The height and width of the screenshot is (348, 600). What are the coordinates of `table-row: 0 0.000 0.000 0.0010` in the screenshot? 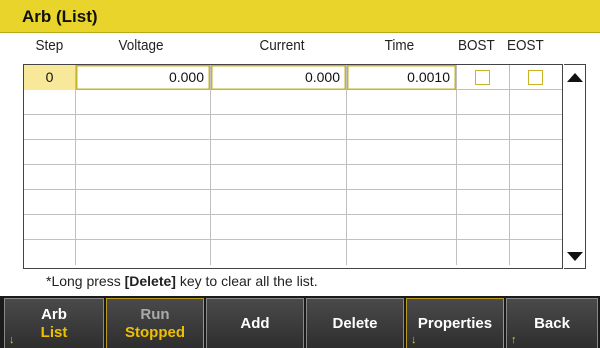 It's located at (293, 77).